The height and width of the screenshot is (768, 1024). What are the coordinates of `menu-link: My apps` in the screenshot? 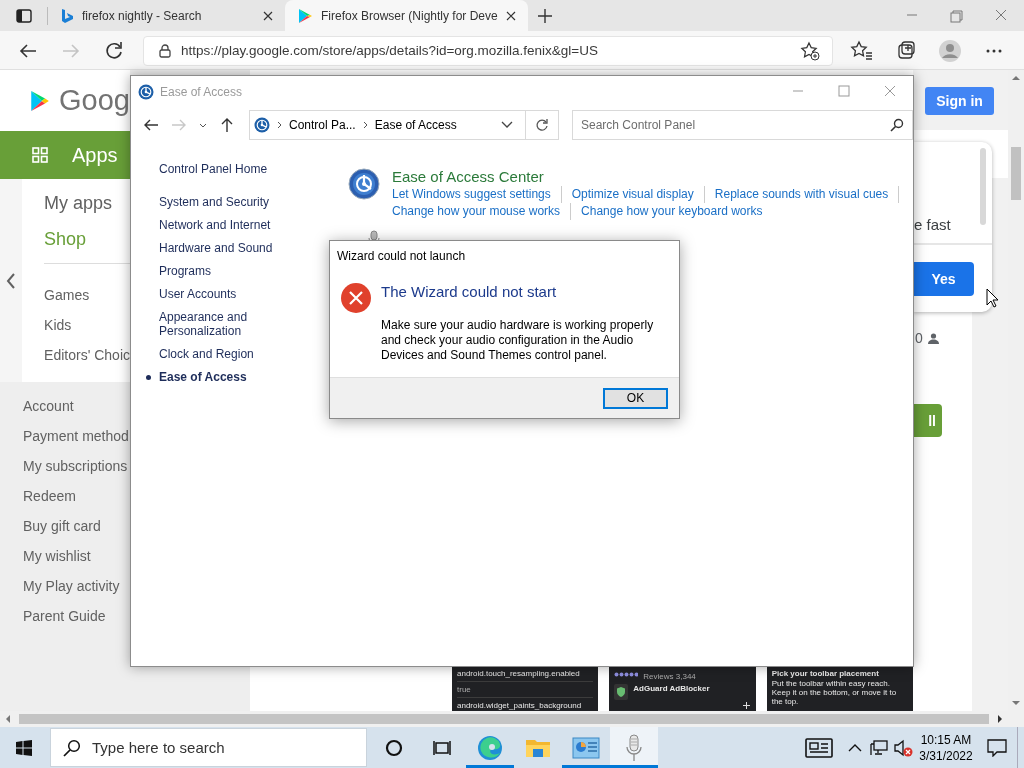 It's located at (87, 203).